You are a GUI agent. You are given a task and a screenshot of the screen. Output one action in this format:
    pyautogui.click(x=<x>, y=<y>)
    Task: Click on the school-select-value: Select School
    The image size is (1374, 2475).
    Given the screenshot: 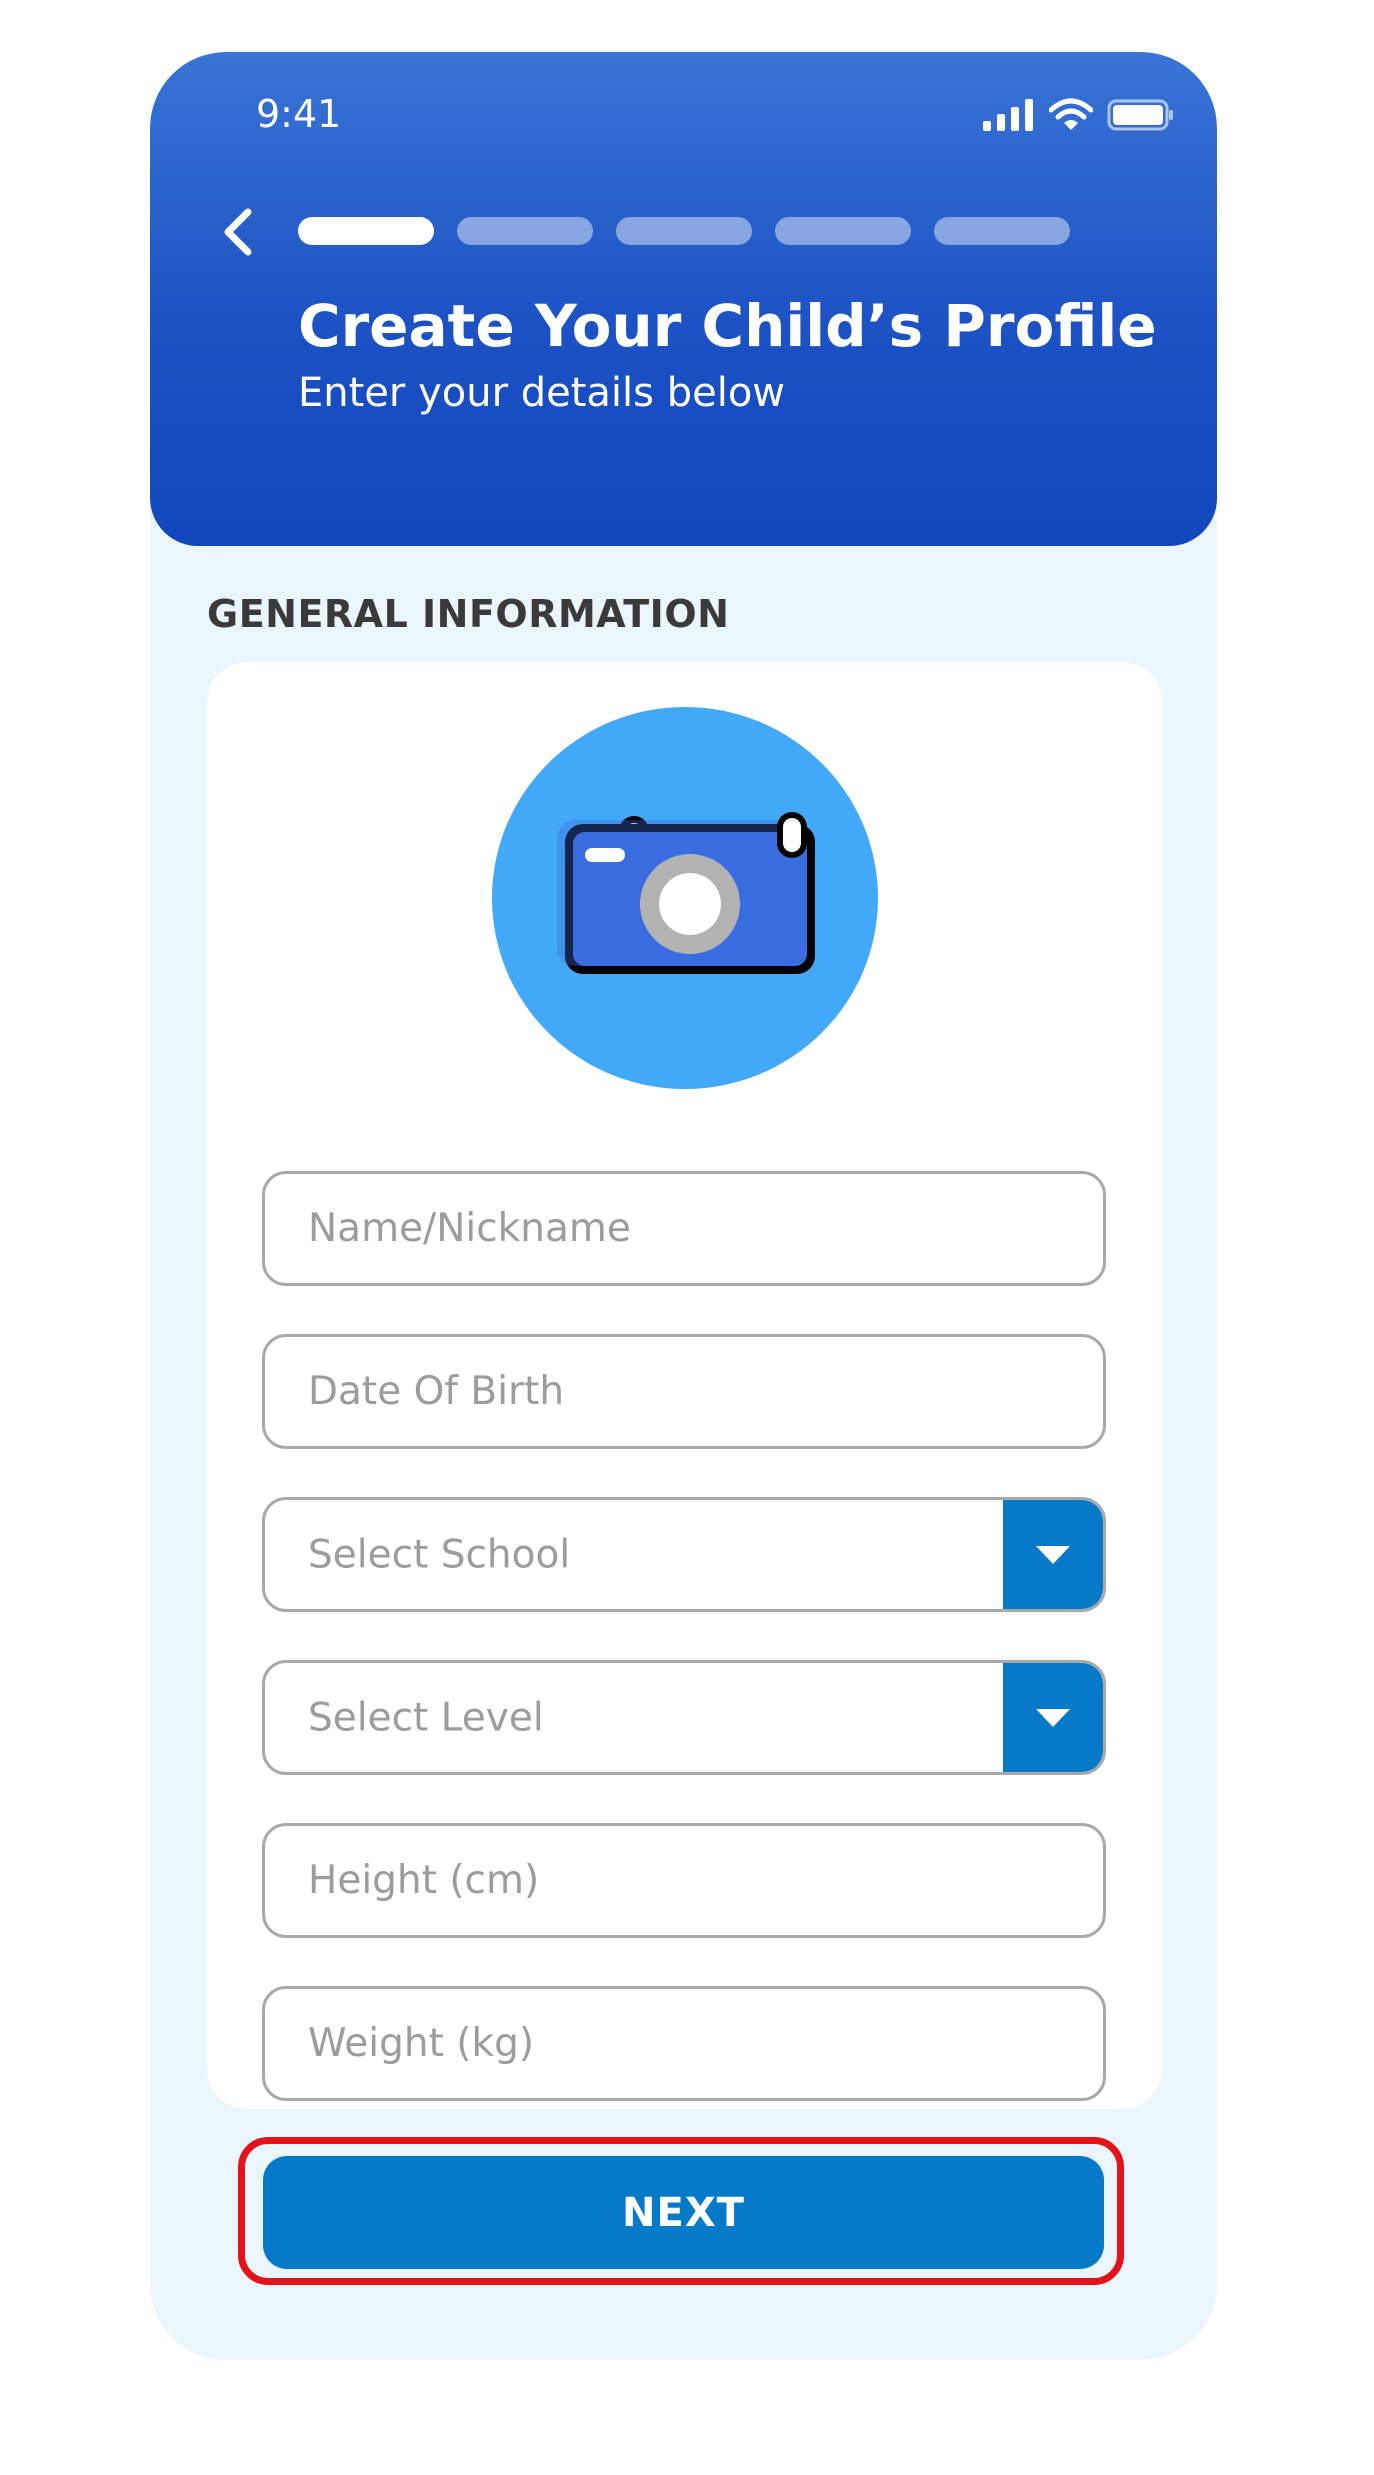 What is the action you would take?
    pyautogui.click(x=439, y=1554)
    